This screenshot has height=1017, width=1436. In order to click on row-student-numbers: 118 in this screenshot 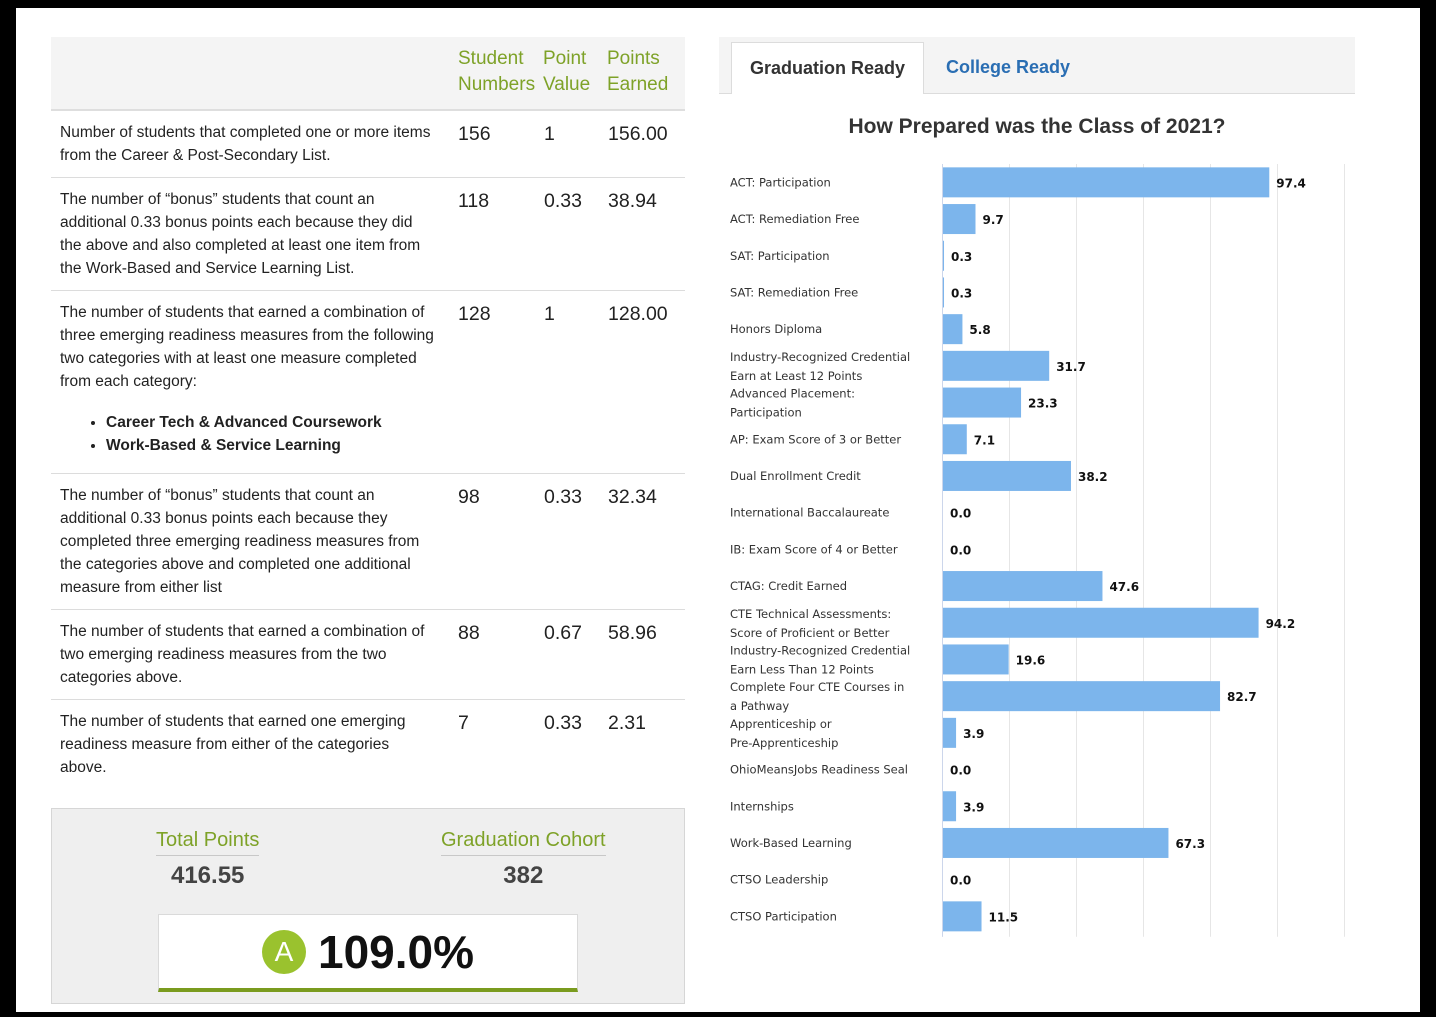, I will do `click(497, 234)`.